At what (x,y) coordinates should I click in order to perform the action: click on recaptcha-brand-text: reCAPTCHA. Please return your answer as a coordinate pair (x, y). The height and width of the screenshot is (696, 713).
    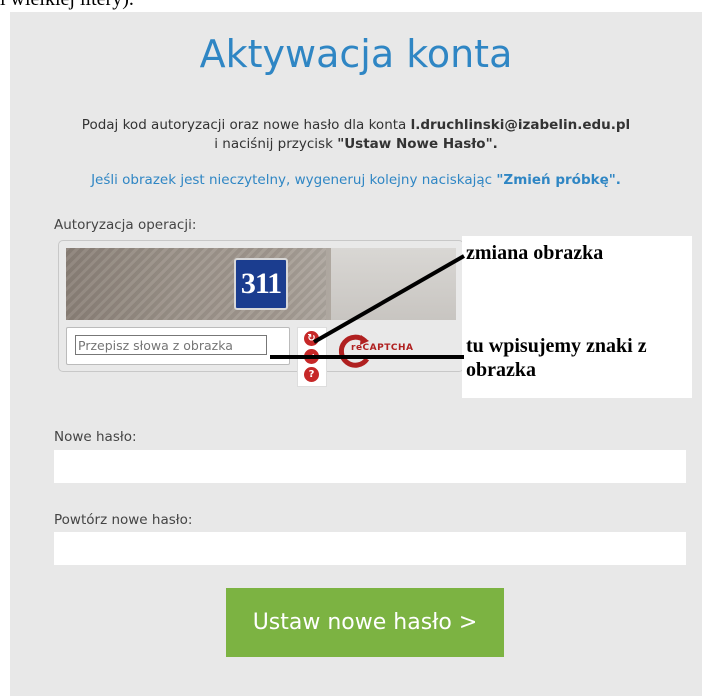
    Looking at the image, I should click on (382, 348).